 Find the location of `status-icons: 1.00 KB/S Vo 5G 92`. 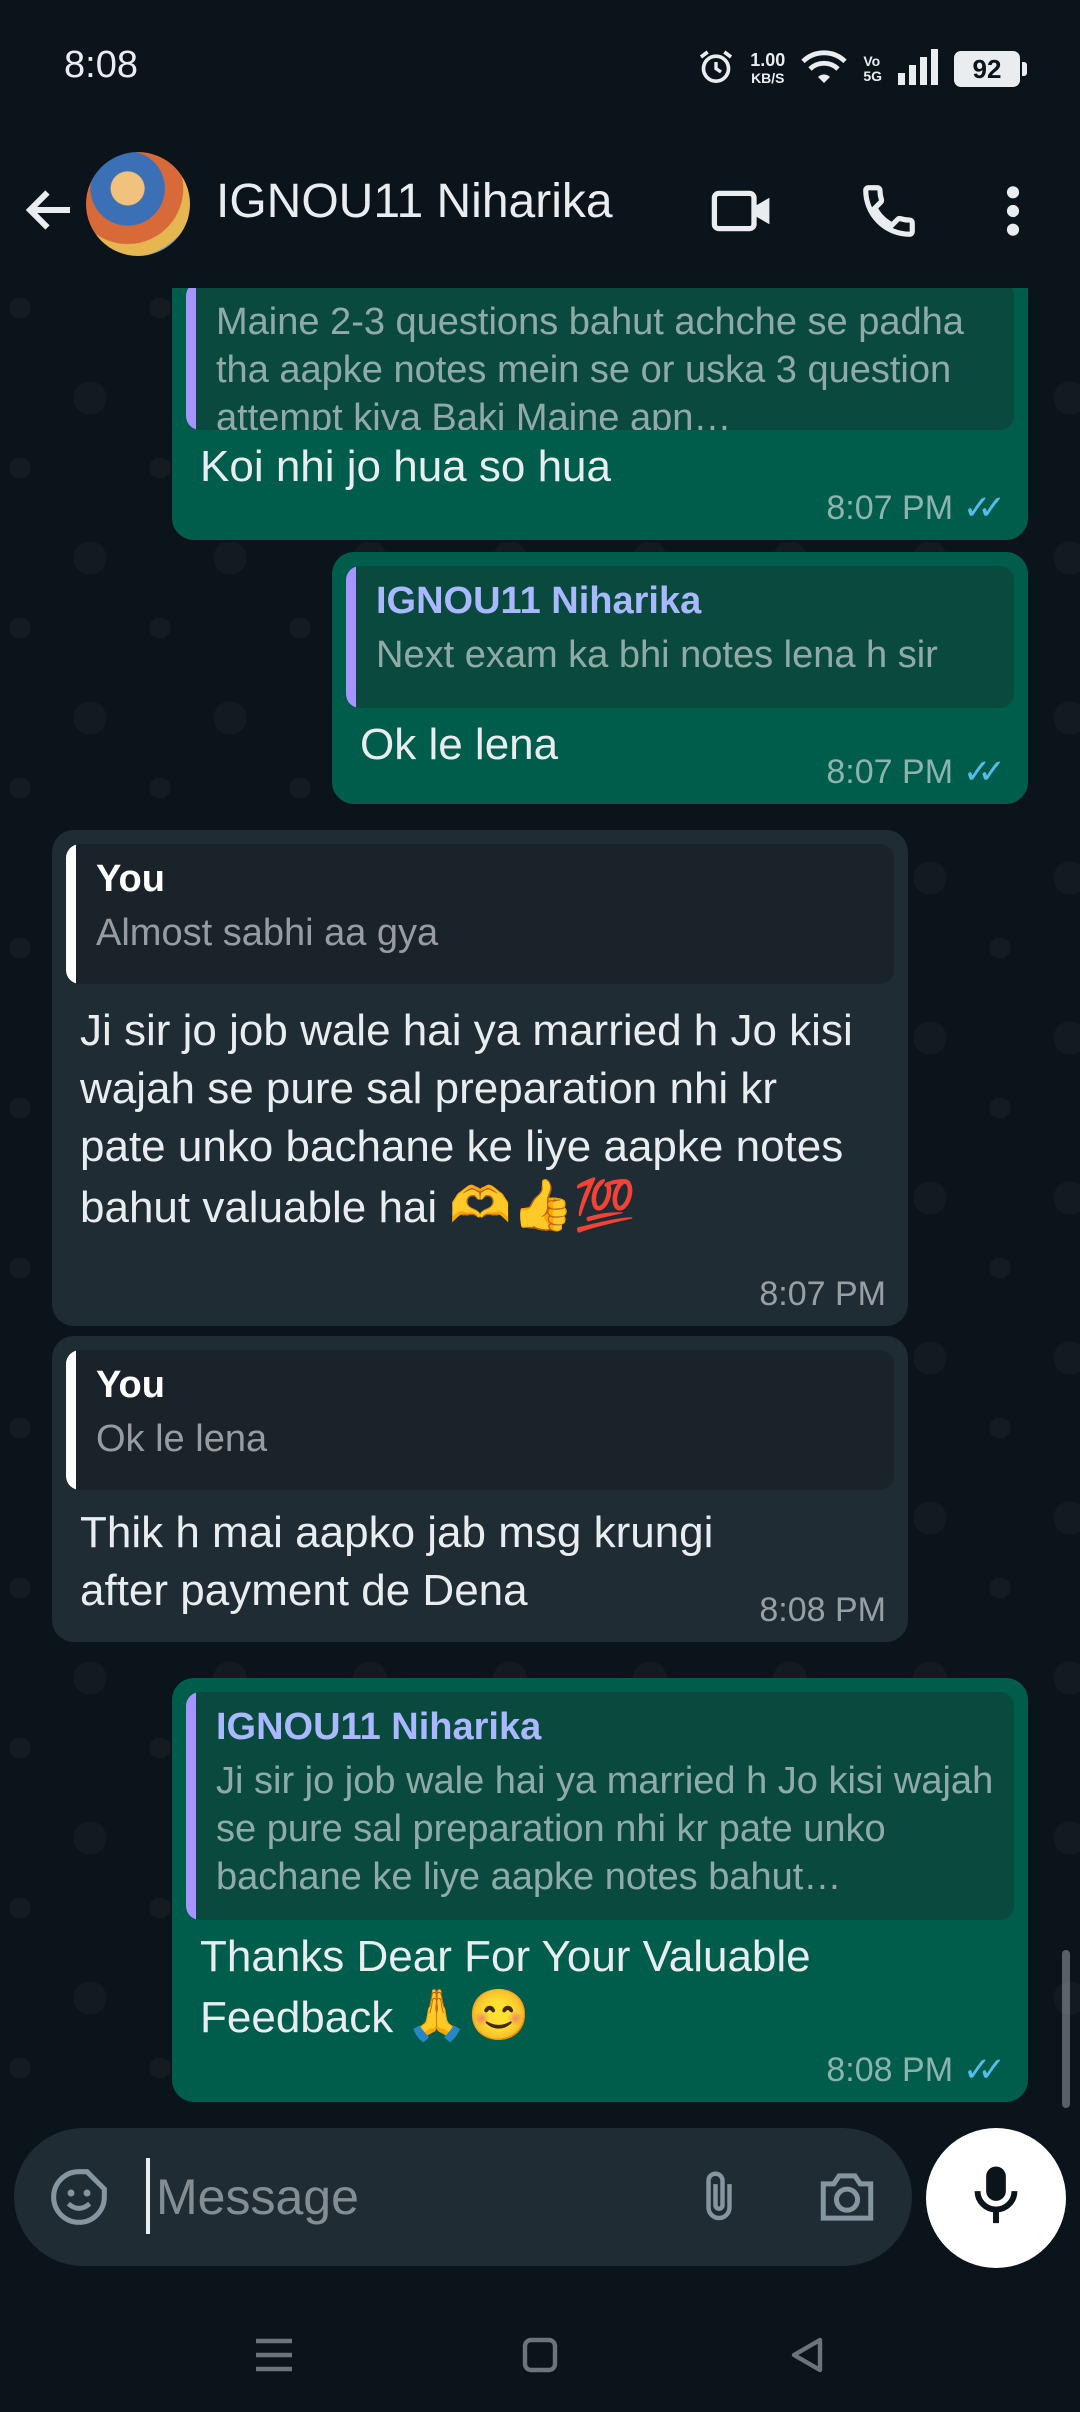

status-icons: 1.00 KB/S Vo 5G 92 is located at coordinates (861, 69).